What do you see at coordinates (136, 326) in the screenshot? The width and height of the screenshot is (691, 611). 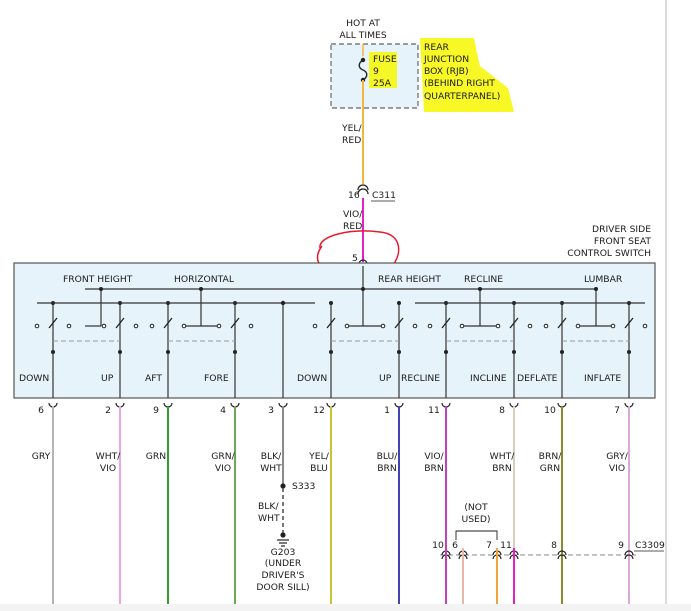 I see `switch-group-1-right-contact-b` at bounding box center [136, 326].